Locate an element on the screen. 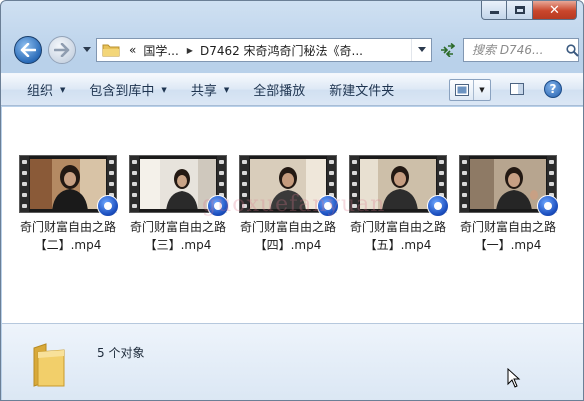 This screenshot has height=401, width=584. change-view-button: ▼ is located at coordinates (470, 90).